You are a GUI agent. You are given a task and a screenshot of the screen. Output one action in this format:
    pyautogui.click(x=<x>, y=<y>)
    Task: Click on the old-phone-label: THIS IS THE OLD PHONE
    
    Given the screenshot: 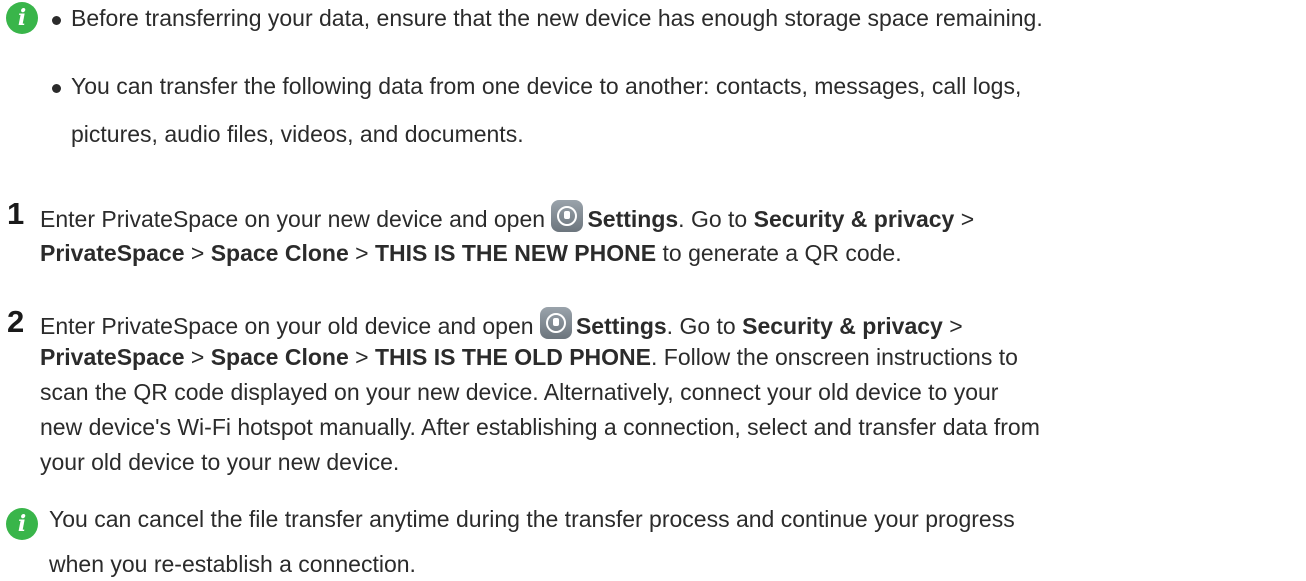 What is the action you would take?
    pyautogui.click(x=512, y=357)
    